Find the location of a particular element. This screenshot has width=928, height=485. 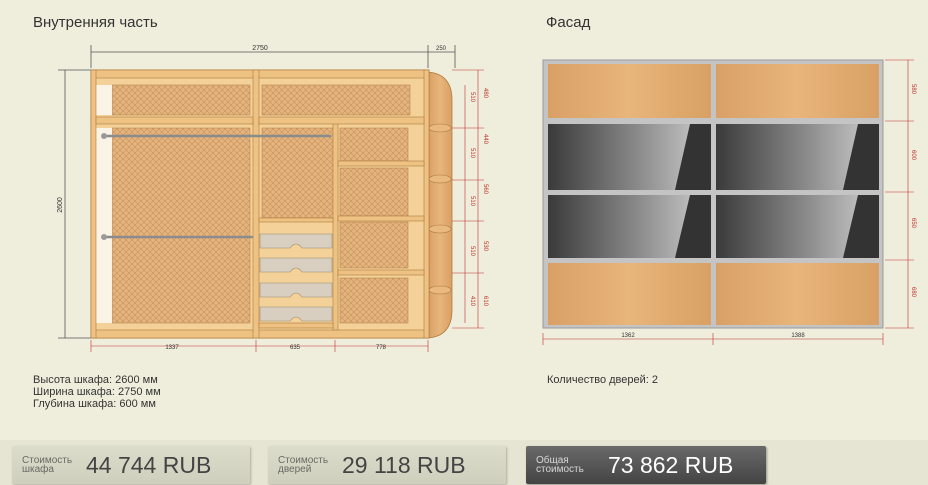

right-outer-dim-1: 480 is located at coordinates (485, 93).